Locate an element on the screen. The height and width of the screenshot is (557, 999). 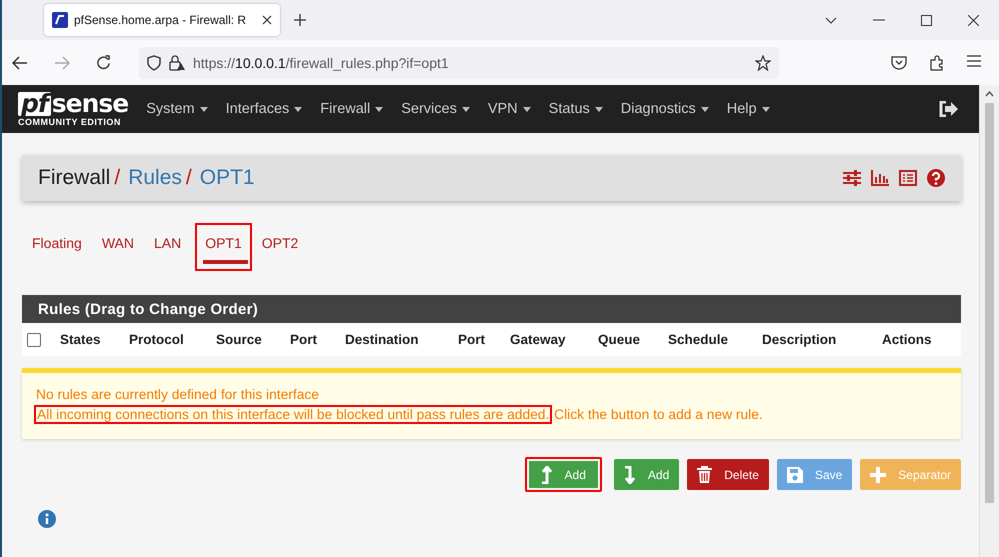
column-header: Protocol is located at coordinates (157, 339).